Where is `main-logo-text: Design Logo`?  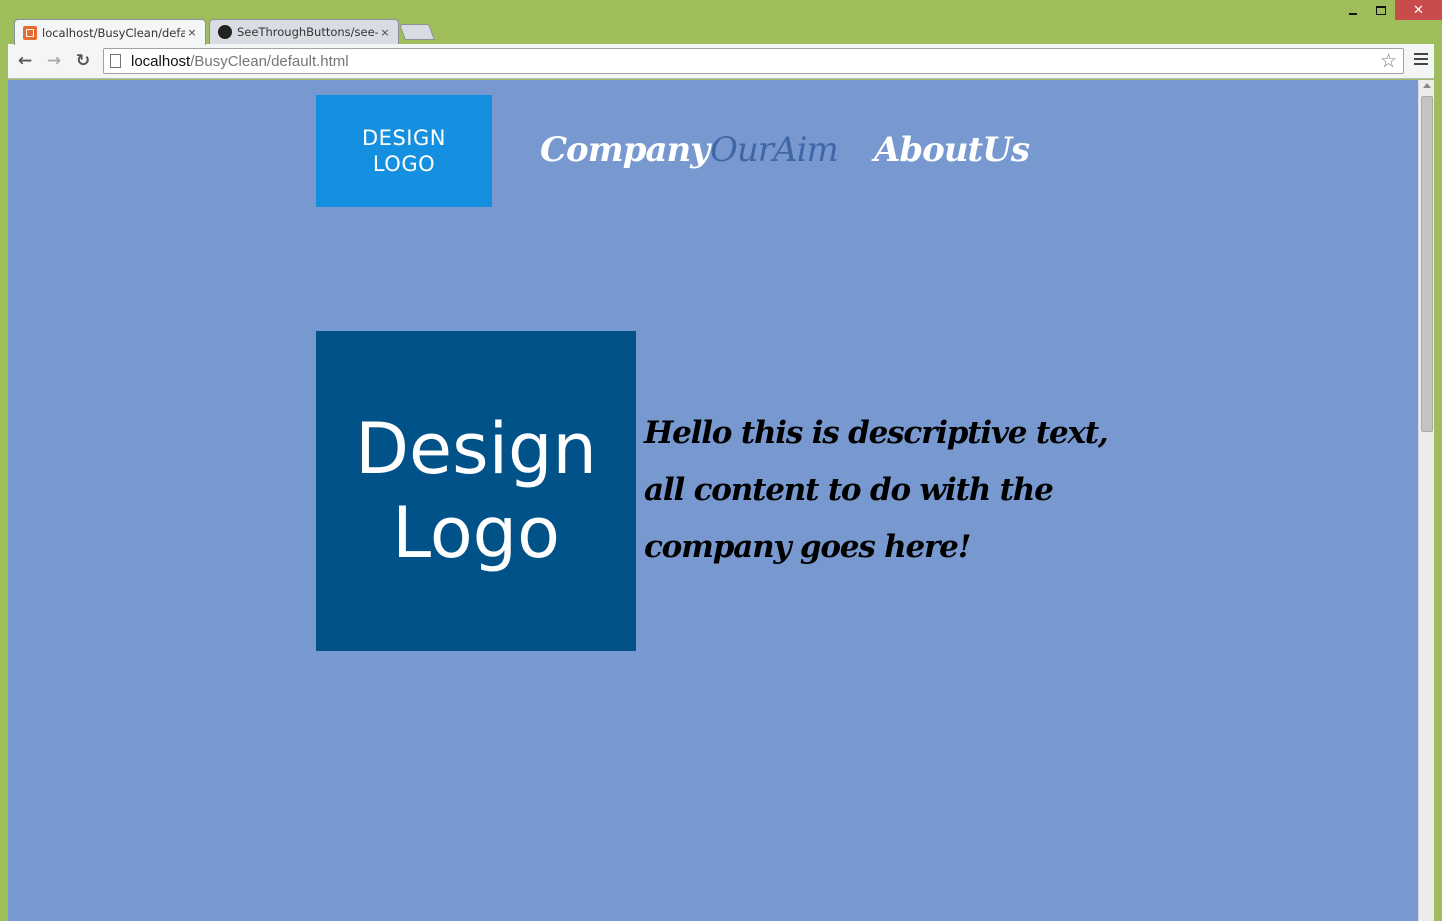 main-logo-text: Design Logo is located at coordinates (476, 491).